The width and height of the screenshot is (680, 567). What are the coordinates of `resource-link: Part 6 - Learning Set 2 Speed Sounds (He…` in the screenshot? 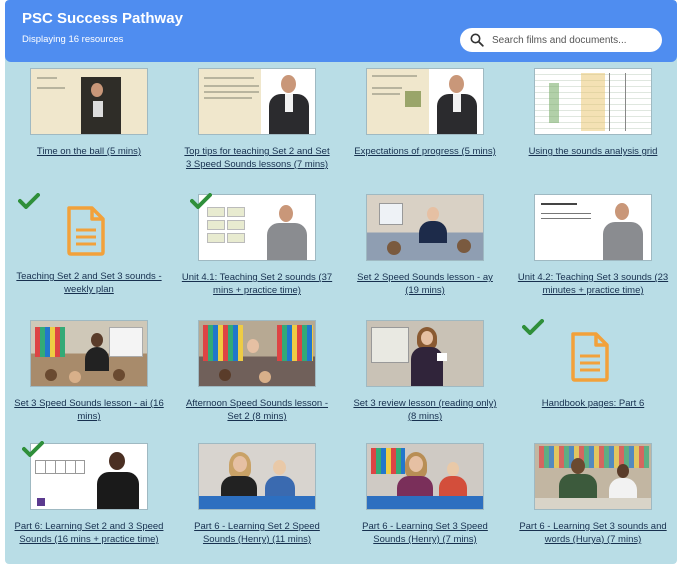 It's located at (257, 533).